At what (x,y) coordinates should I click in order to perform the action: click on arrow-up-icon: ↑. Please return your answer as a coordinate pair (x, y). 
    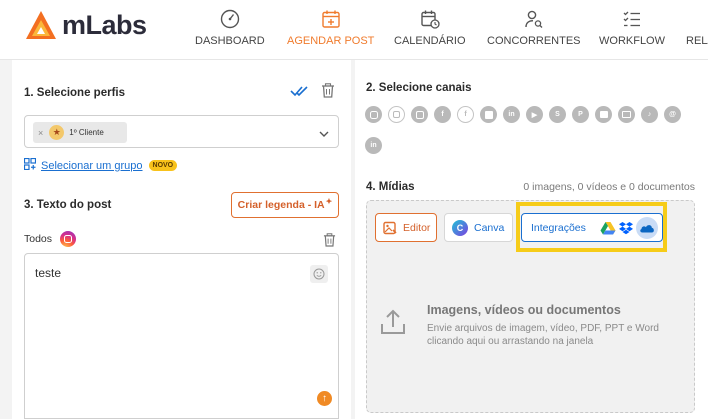
    Looking at the image, I should click on (324, 398).